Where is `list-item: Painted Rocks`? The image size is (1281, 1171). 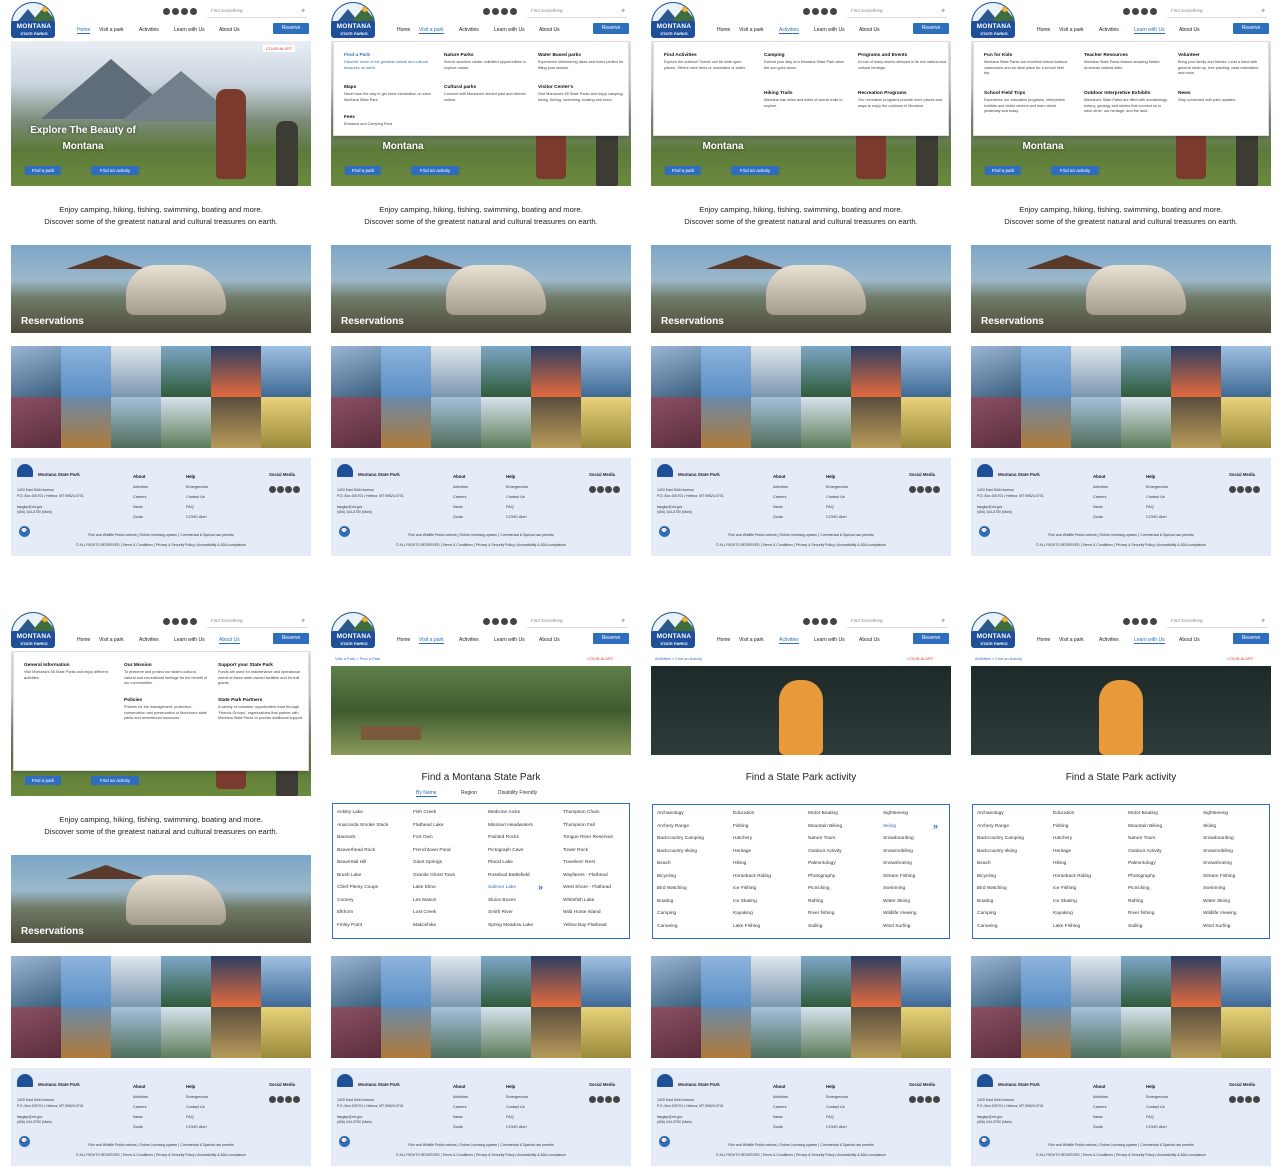 list-item: Painted Rocks is located at coordinates (503, 837).